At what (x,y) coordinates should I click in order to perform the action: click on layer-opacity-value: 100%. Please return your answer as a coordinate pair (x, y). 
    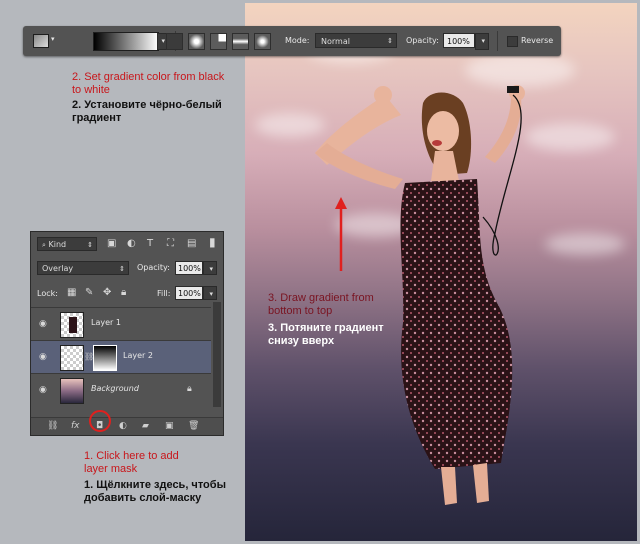
    Looking at the image, I should click on (189, 268).